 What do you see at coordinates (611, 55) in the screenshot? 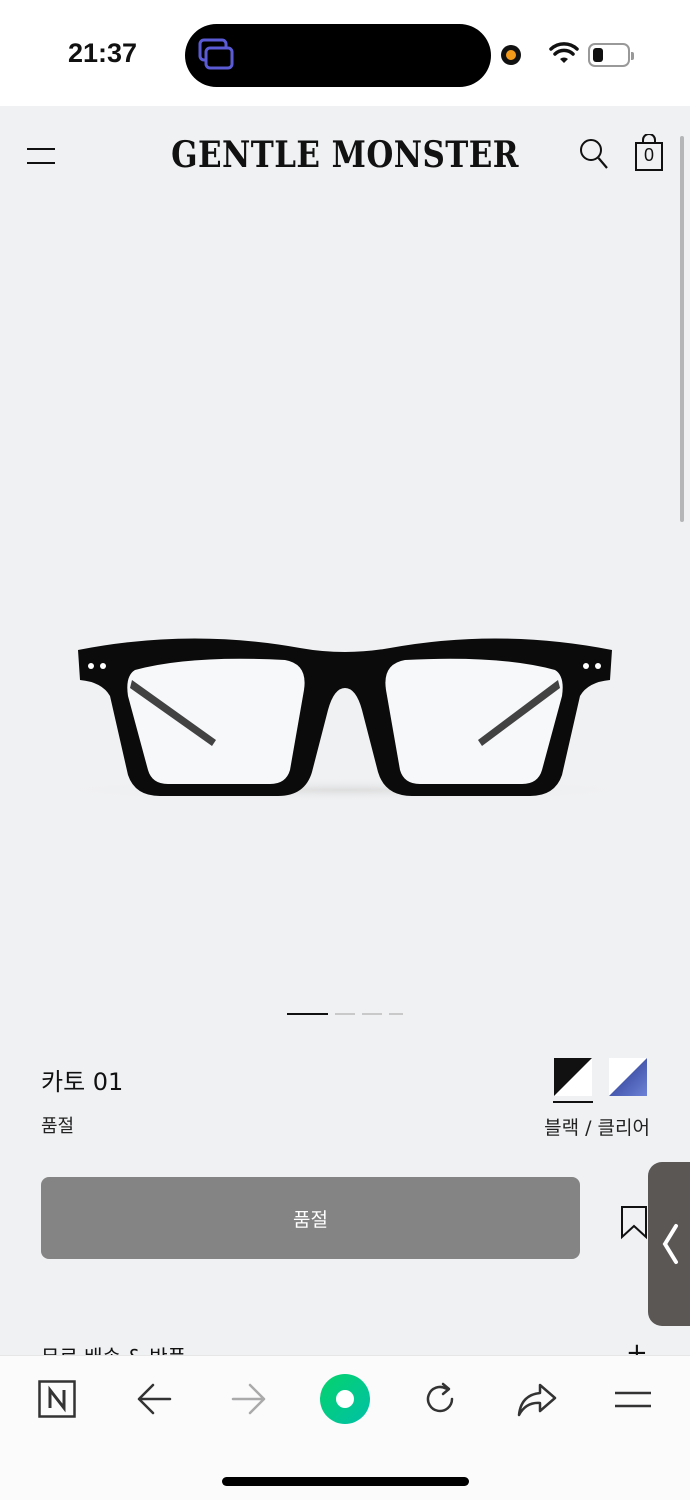
I see `battery-icon` at bounding box center [611, 55].